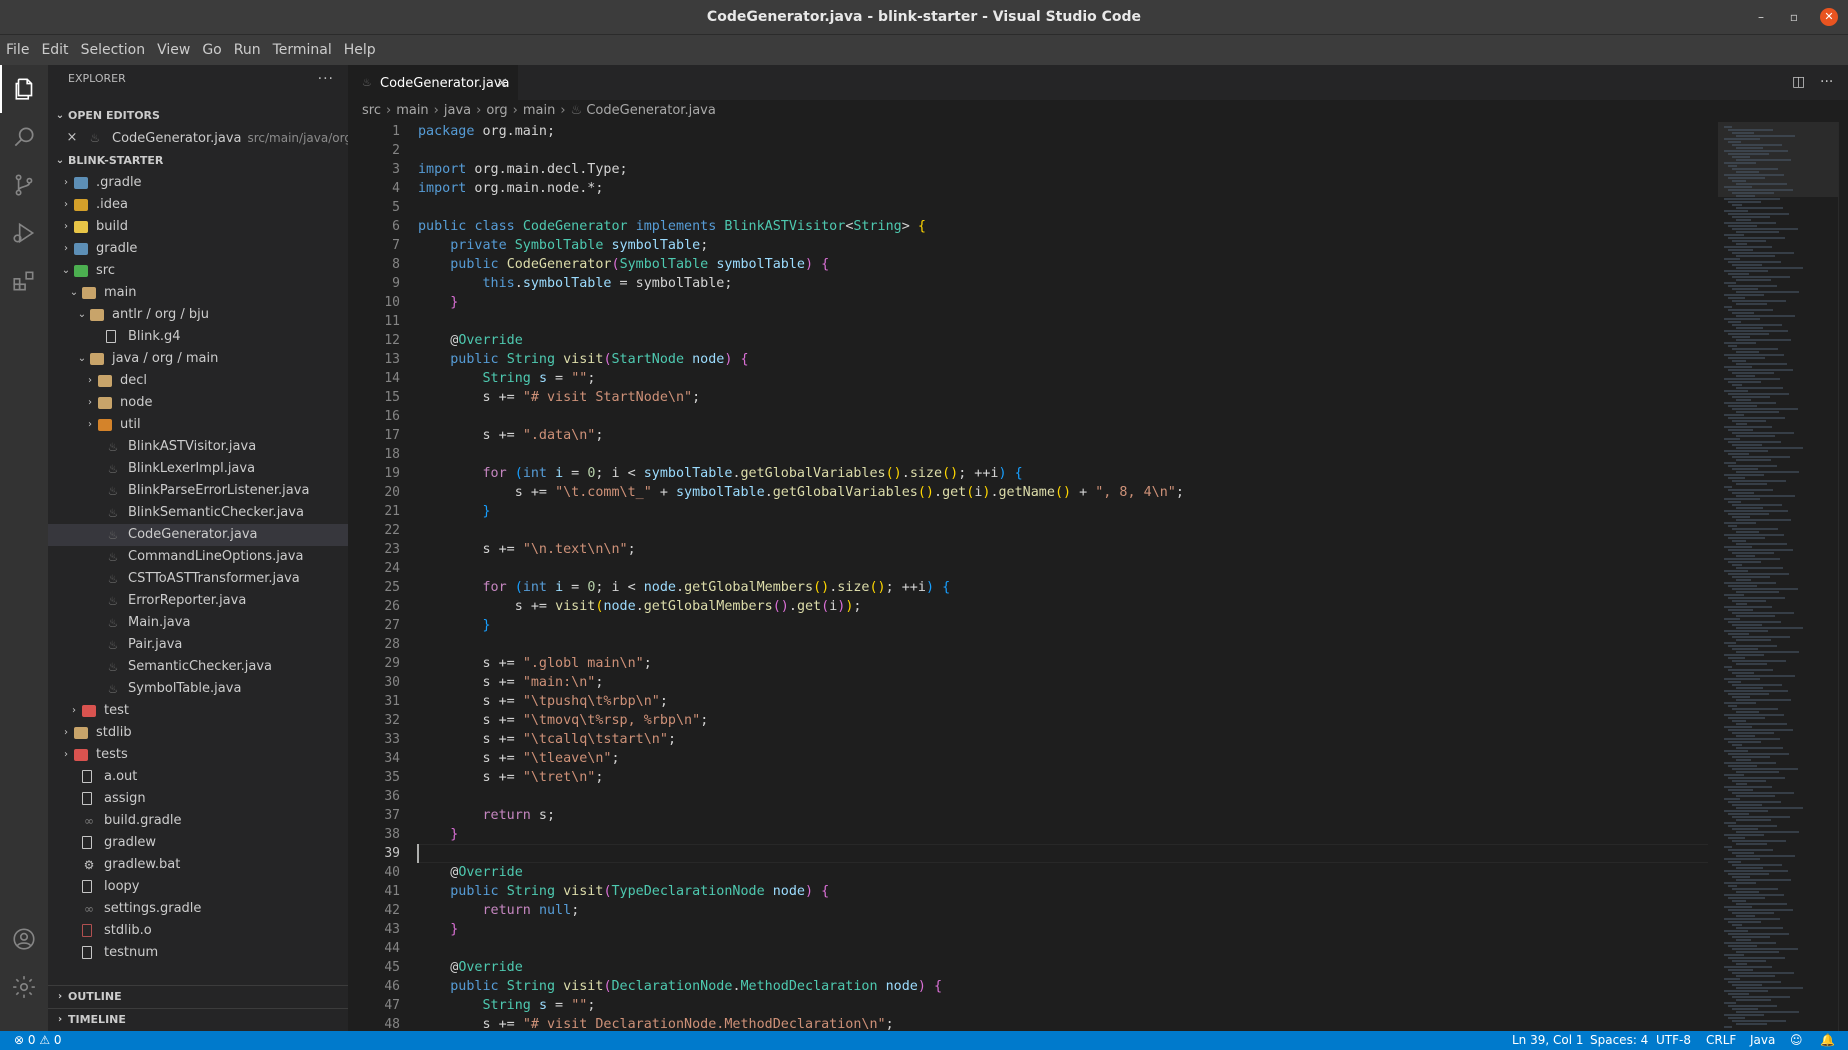 The width and height of the screenshot is (1848, 1050). Describe the element at coordinates (198, 623) in the screenshot. I see `tree-file: ♨ Main.java` at that location.